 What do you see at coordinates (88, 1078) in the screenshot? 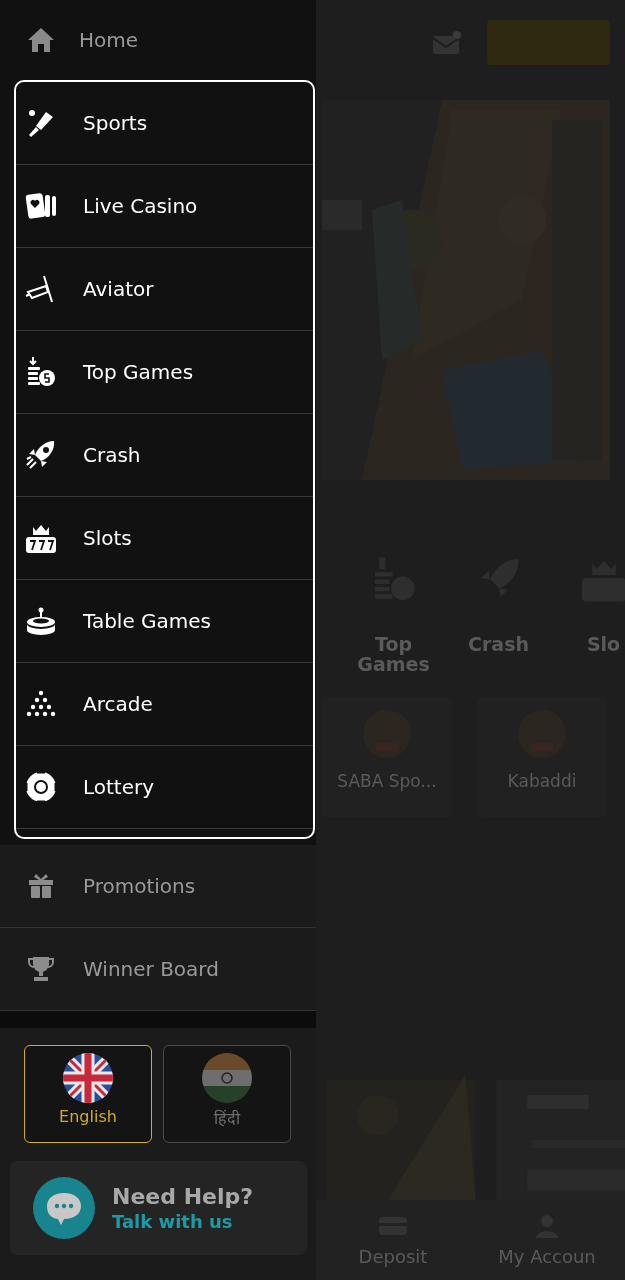
I see `british-flag-icon` at bounding box center [88, 1078].